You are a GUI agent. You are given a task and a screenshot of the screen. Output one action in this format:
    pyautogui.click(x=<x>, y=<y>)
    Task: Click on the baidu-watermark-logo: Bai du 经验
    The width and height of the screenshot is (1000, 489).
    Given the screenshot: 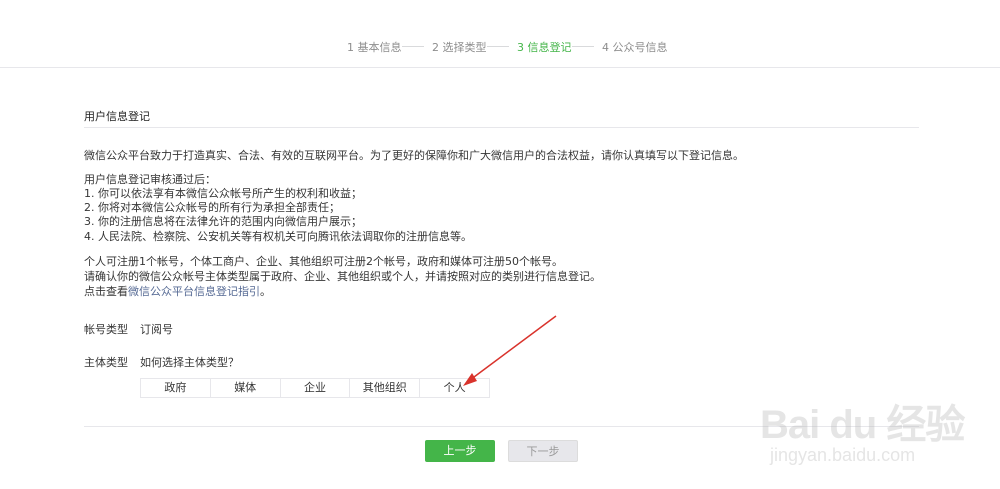 What is the action you would take?
    pyautogui.click(x=862, y=425)
    